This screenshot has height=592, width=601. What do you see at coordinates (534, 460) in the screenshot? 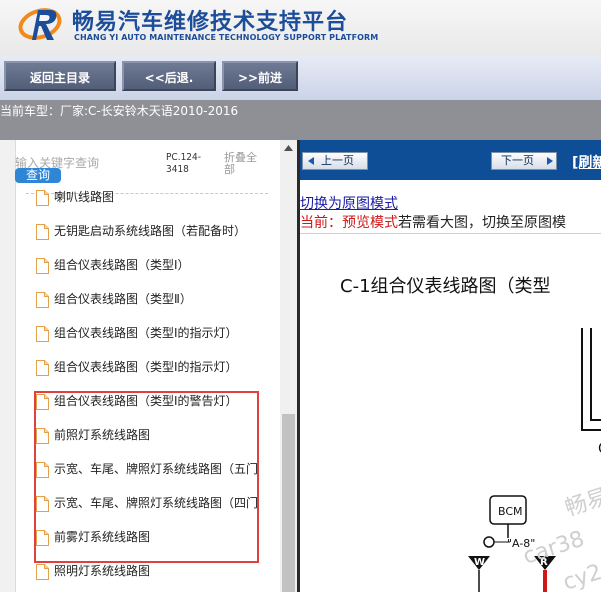
I see `diagram-drawing: C BCM "A-8" W R 畅易 car38 cy2` at bounding box center [534, 460].